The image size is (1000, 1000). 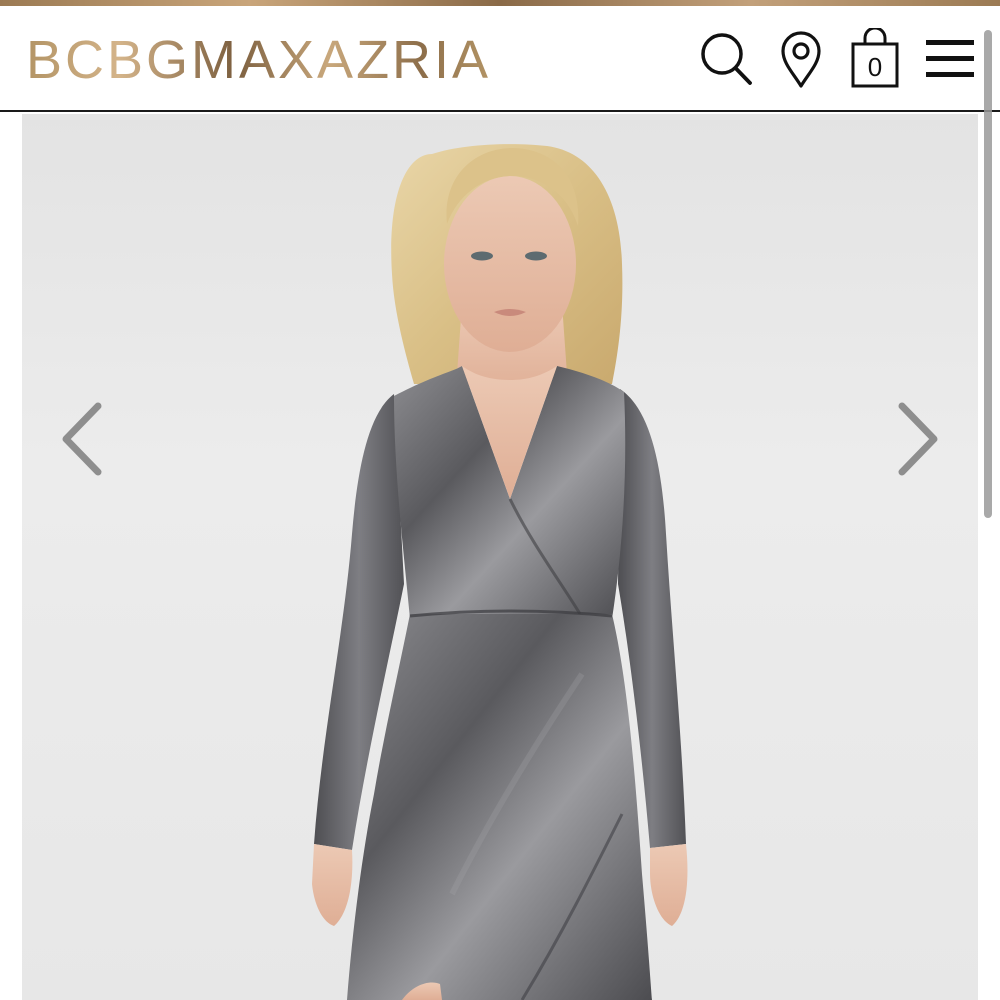 I want to click on search-button, so click(x=726, y=59).